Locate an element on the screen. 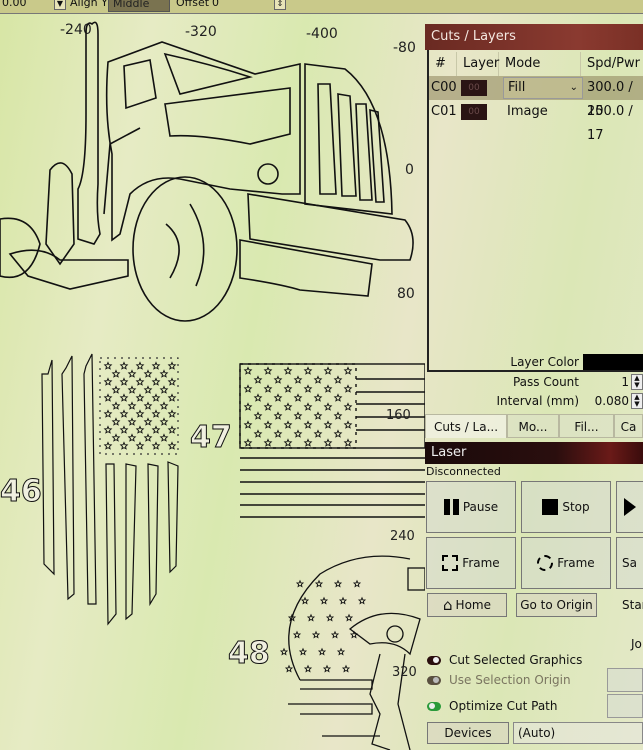 The width and height of the screenshot is (643, 750). start-from-label: Star is located at coordinates (632, 605).